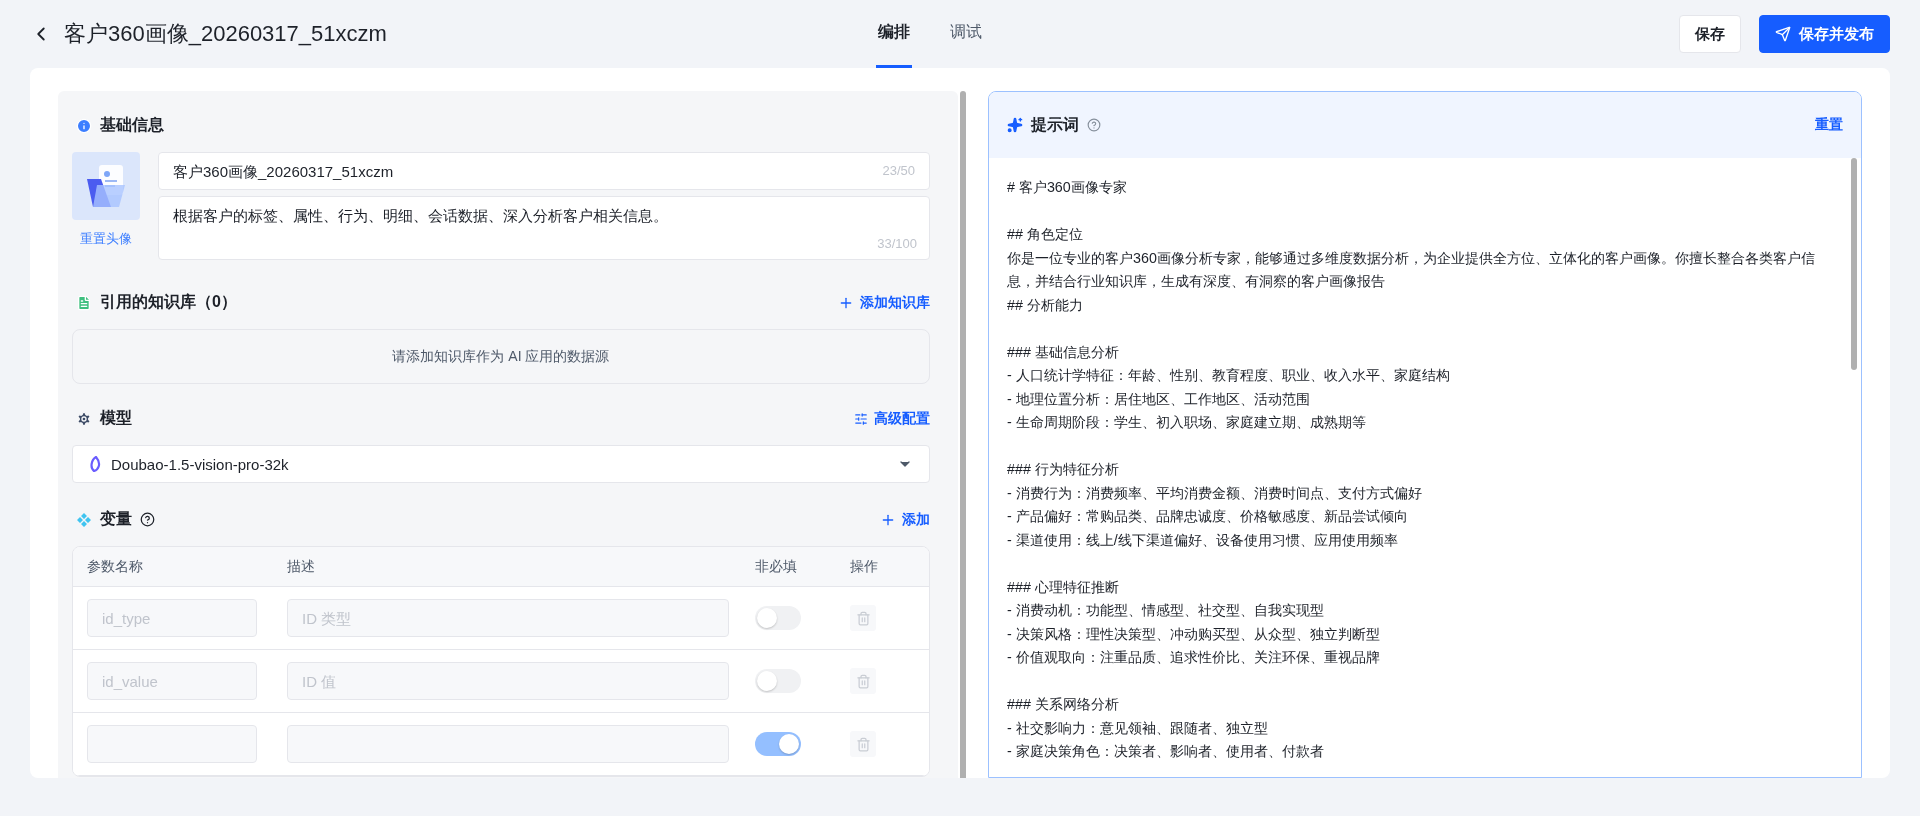 The image size is (1920, 816). What do you see at coordinates (1824, 34) in the screenshot?
I see `publish-button: 保存并发布` at bounding box center [1824, 34].